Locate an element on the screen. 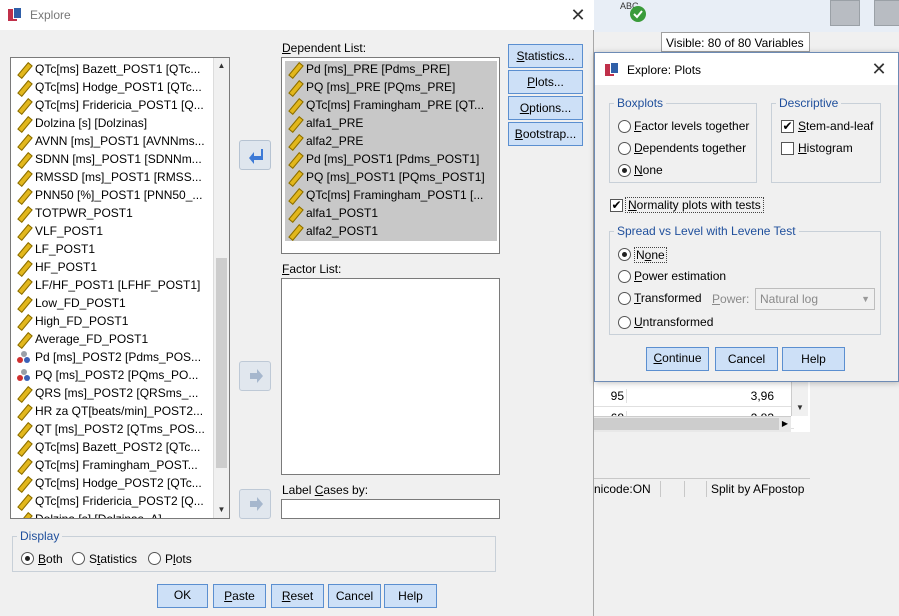 This screenshot has width=899, height=616. ok-button: OK is located at coordinates (182, 596).